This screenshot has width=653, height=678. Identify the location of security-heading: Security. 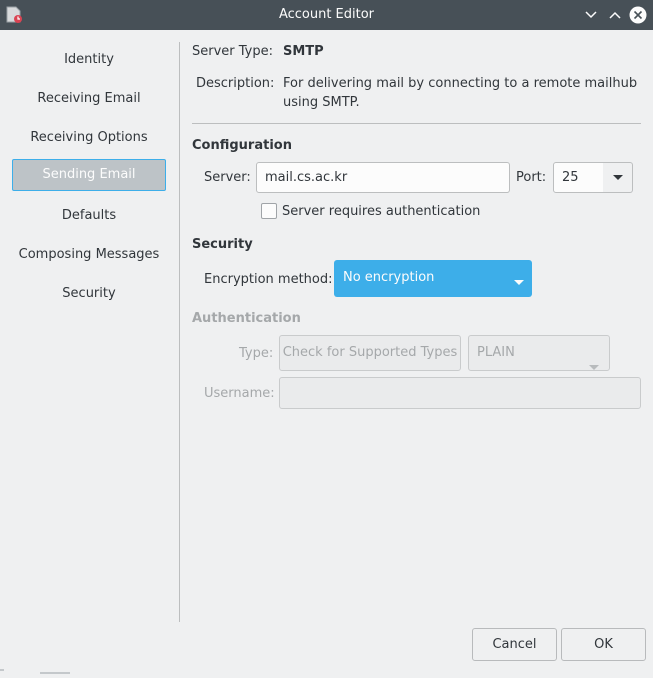
(222, 244).